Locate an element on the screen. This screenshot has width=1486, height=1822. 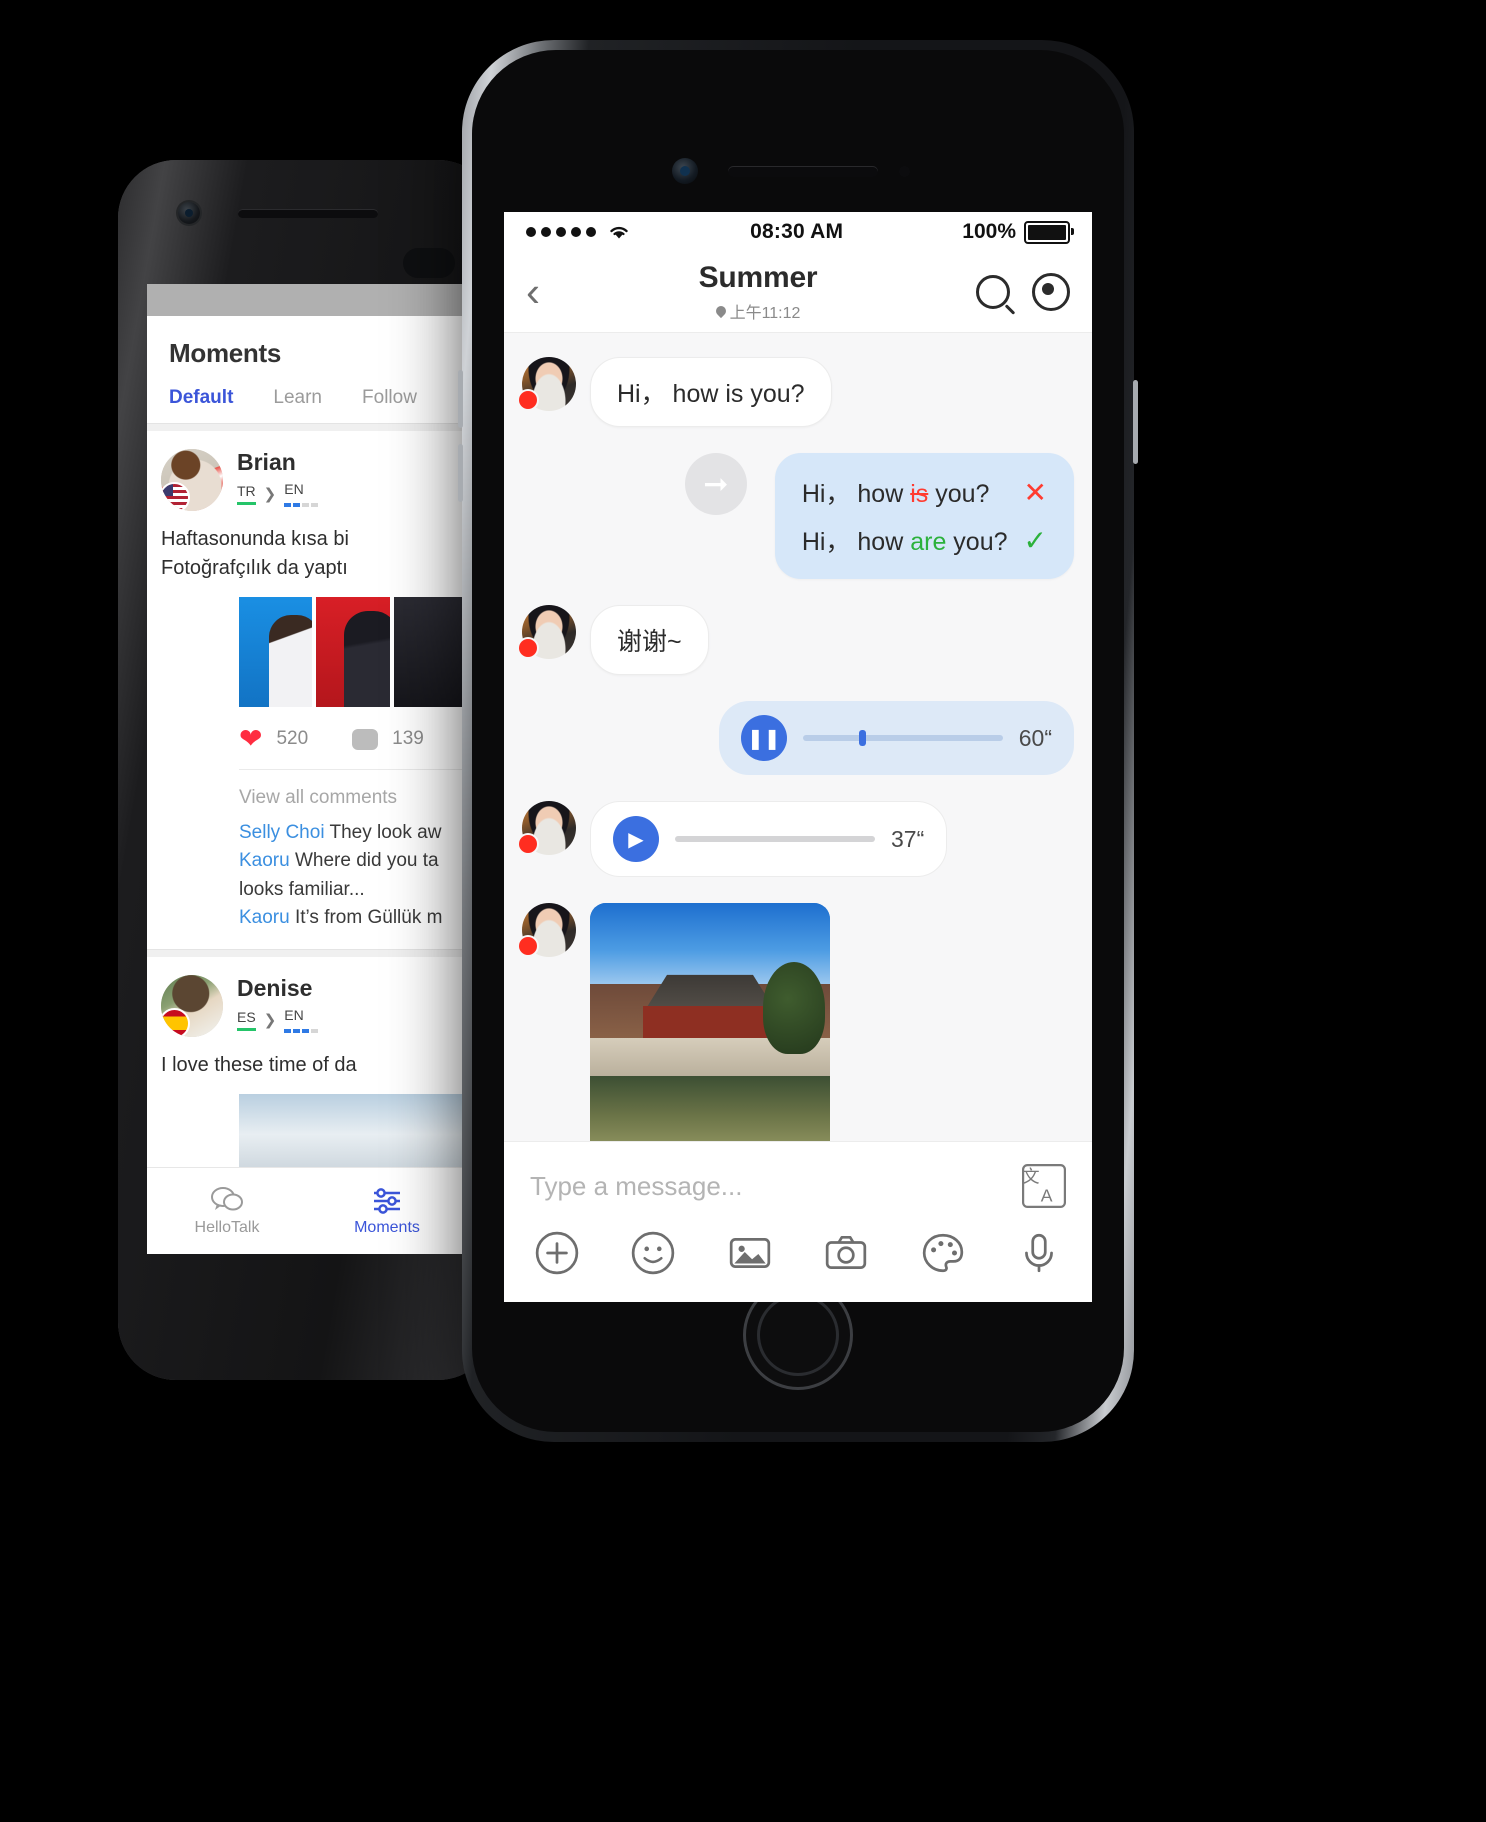
voice-button is located at coordinates (1039, 1253).